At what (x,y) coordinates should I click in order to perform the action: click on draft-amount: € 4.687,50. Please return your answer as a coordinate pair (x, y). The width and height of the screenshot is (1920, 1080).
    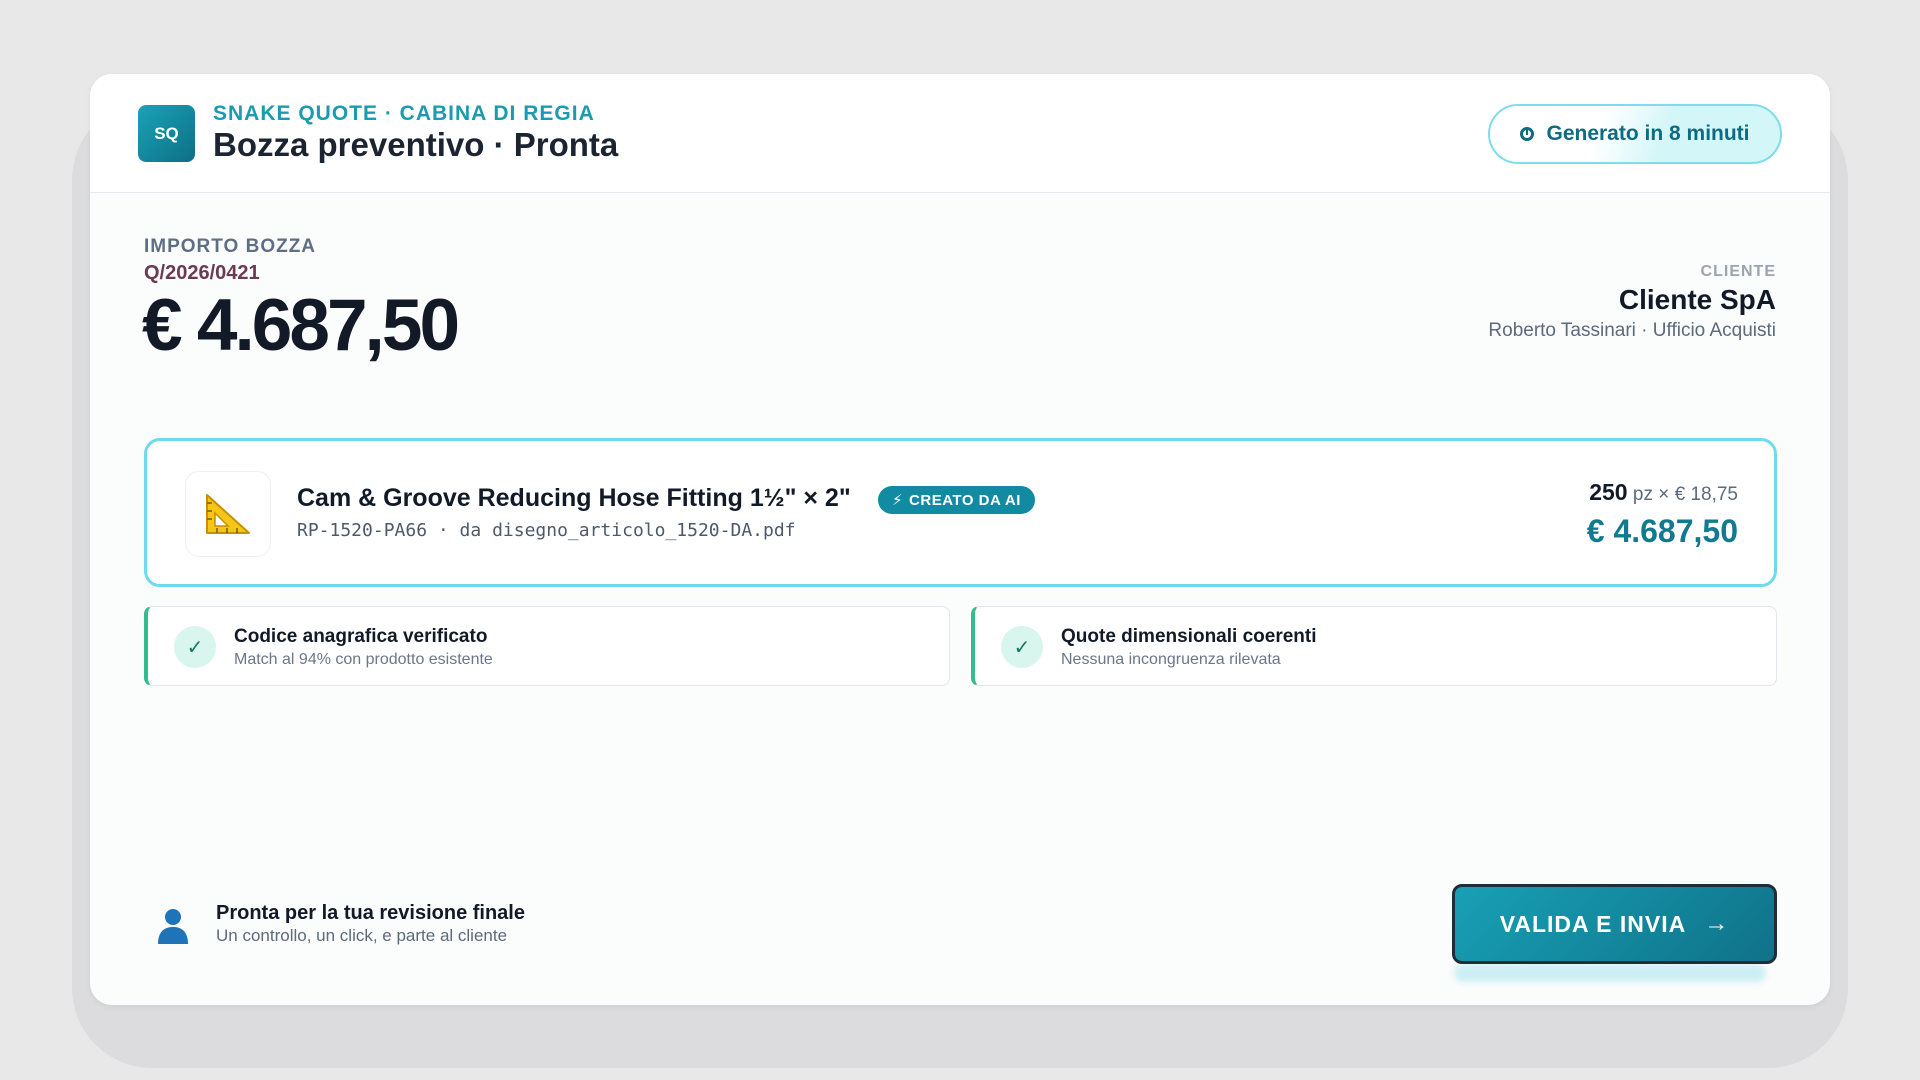
    Looking at the image, I should click on (301, 325).